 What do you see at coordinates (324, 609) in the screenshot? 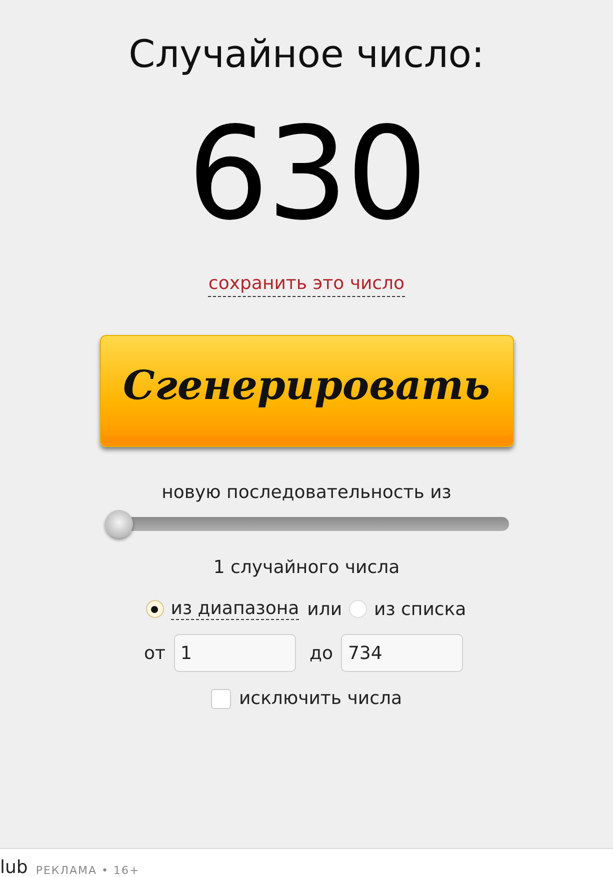
I see `or-text: или` at bounding box center [324, 609].